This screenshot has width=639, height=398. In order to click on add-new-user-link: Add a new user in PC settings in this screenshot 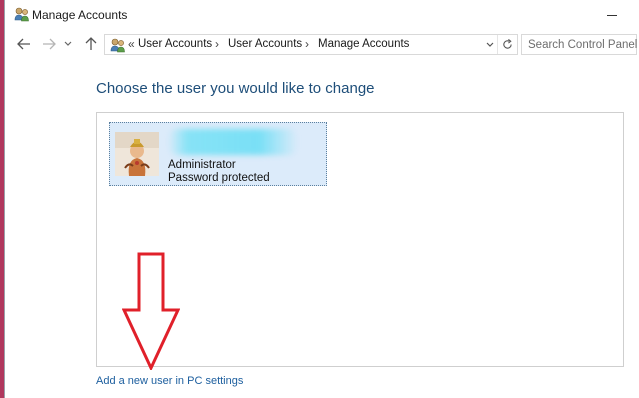, I will do `click(169, 381)`.